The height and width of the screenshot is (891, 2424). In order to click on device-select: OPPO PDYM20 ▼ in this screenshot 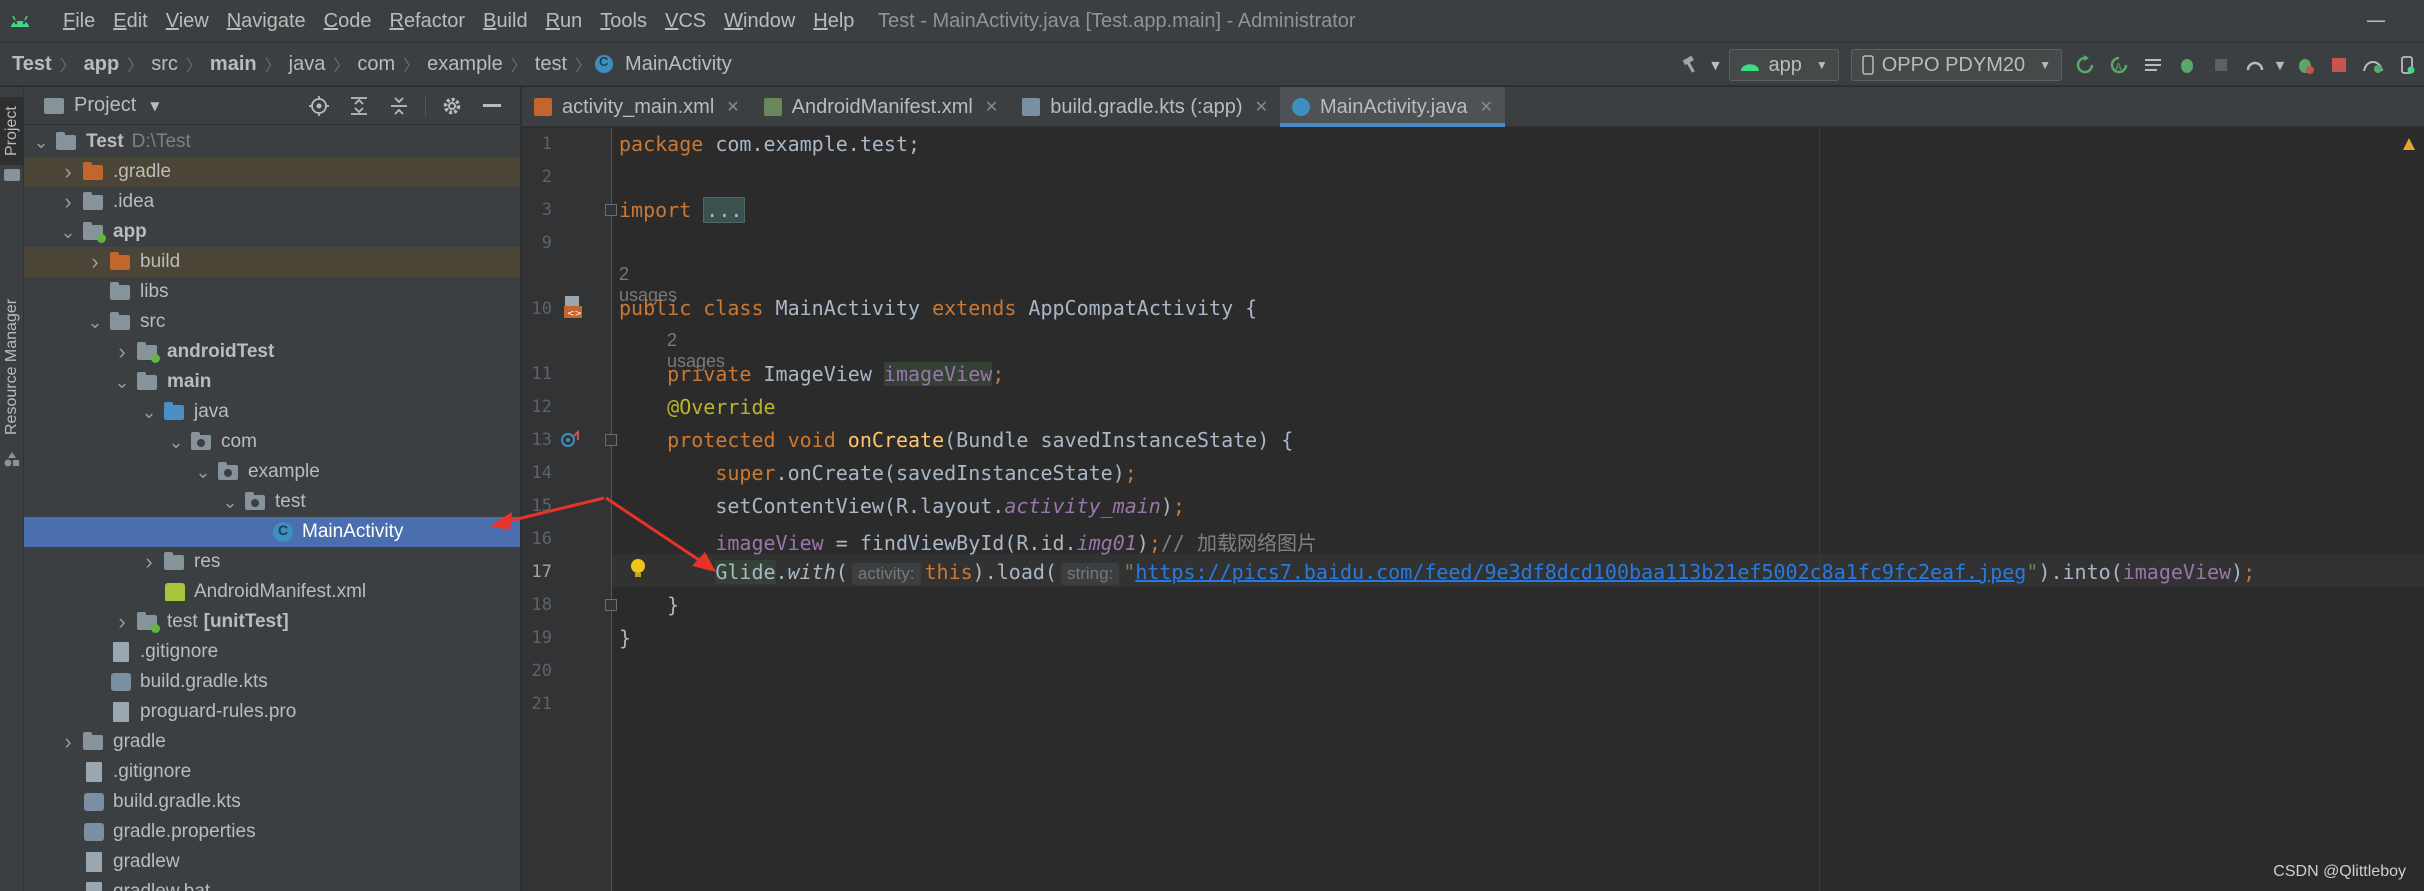, I will do `click(1956, 65)`.